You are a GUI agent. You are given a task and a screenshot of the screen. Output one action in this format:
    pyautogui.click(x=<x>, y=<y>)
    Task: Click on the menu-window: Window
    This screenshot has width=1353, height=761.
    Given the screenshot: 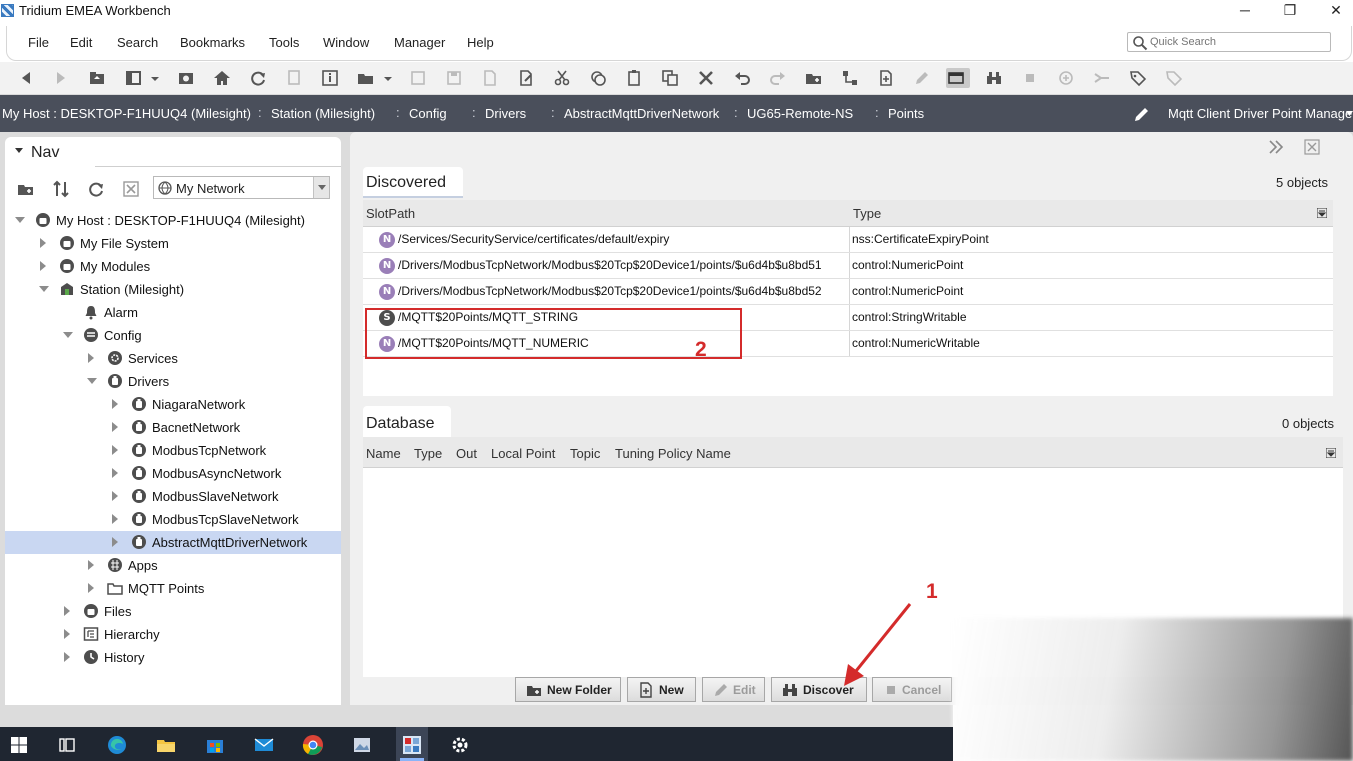 What is the action you would take?
    pyautogui.click(x=346, y=42)
    